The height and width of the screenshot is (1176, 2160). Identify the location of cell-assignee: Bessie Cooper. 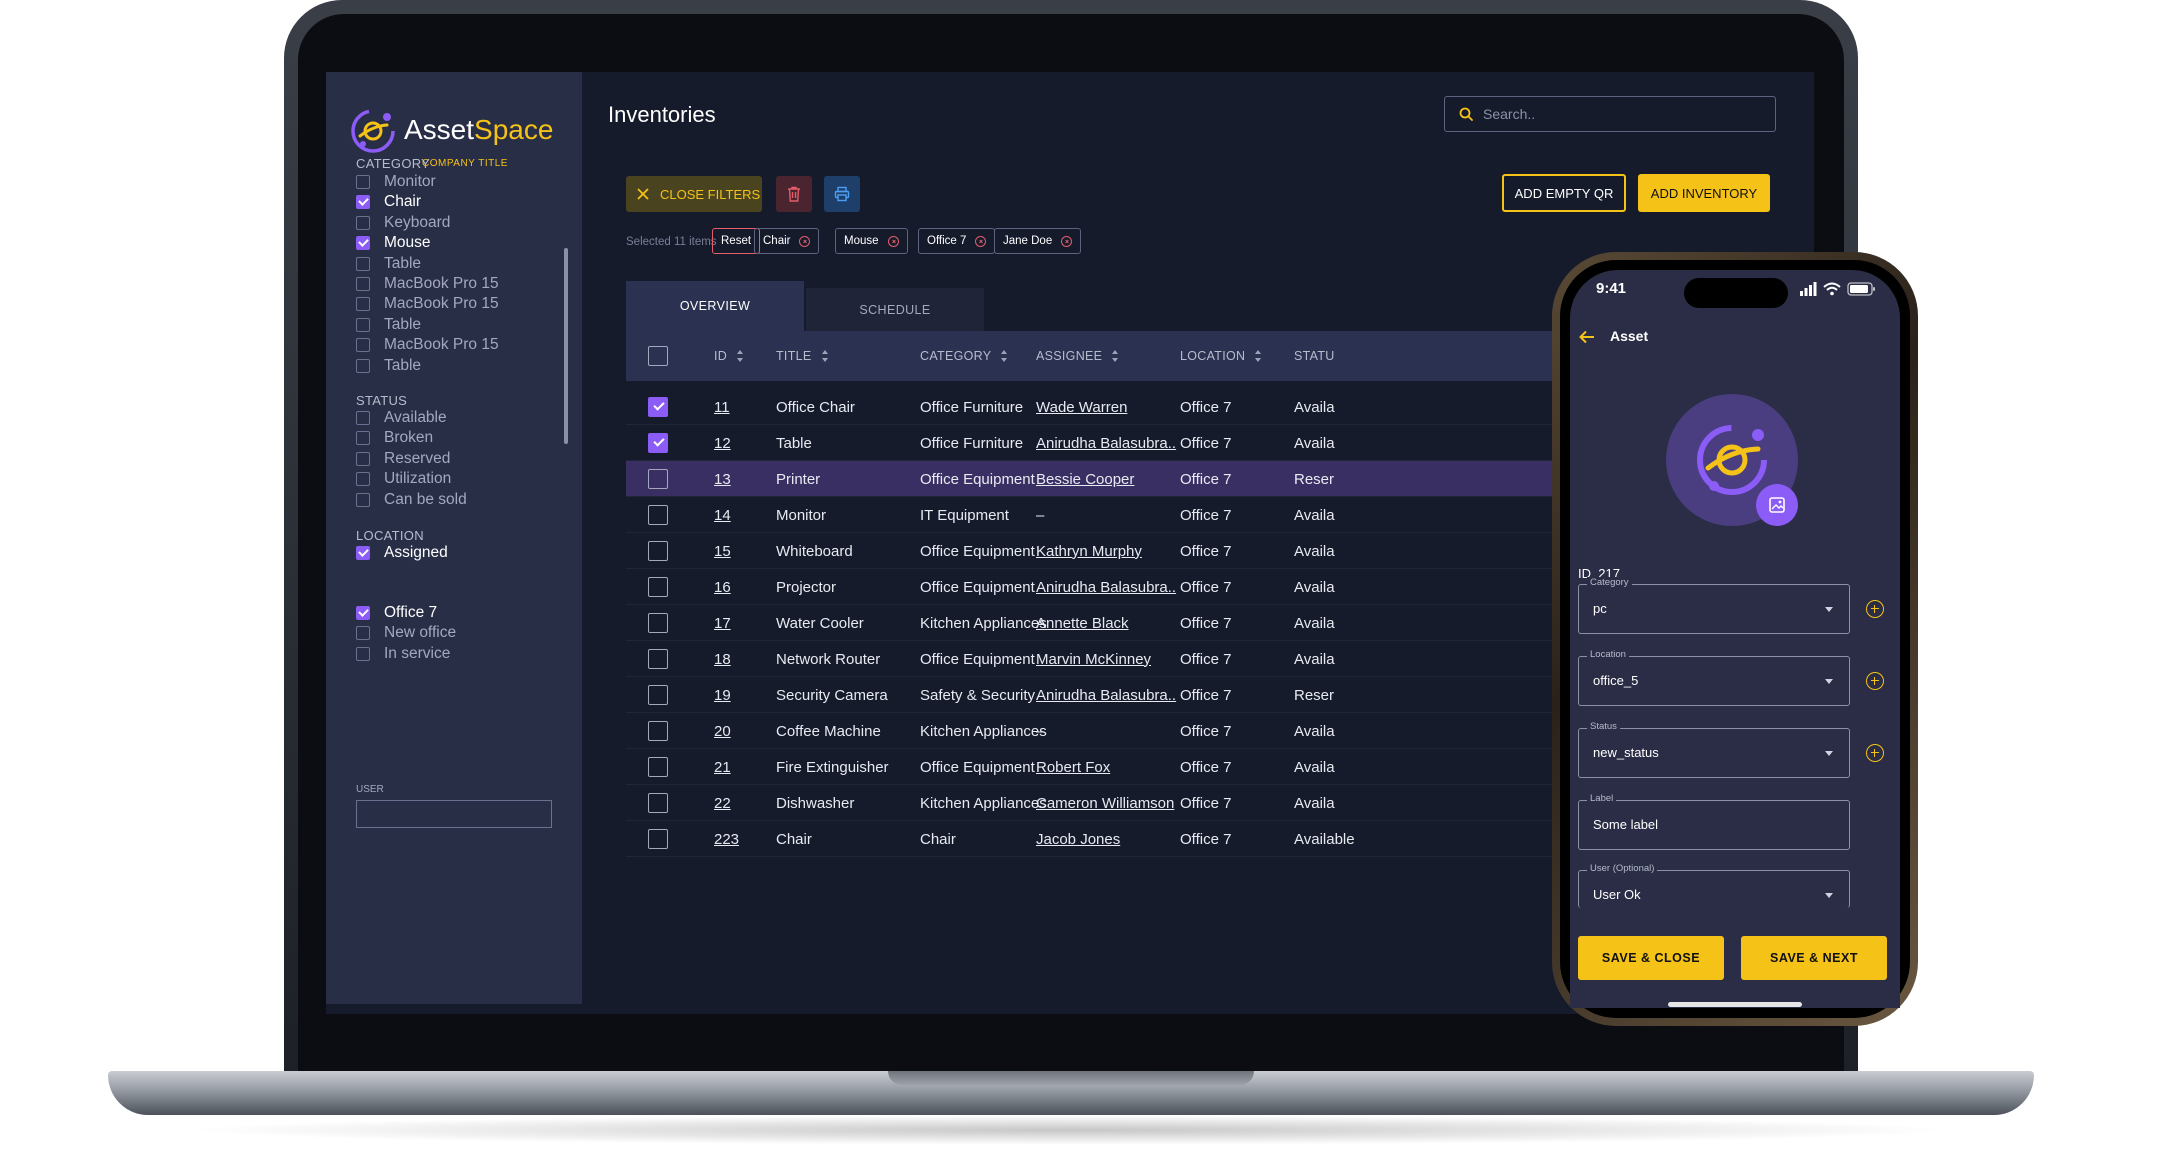
(1085, 479).